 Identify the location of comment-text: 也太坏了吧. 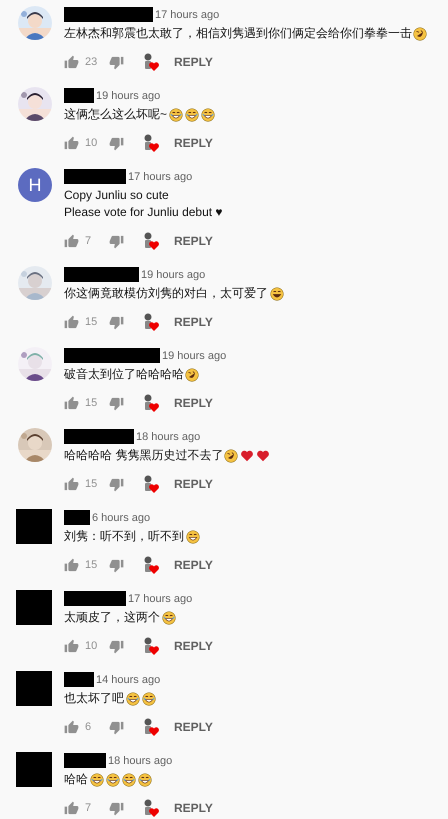
(94, 698).